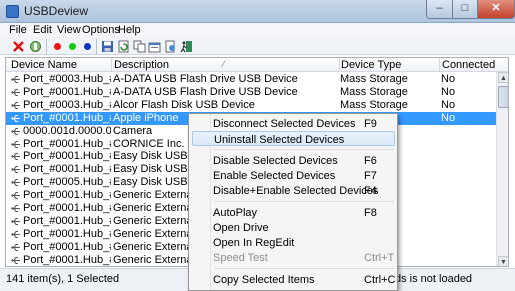 Image resolution: width=515 pixels, height=291 pixels. I want to click on menu-help: Help, so click(129, 30).